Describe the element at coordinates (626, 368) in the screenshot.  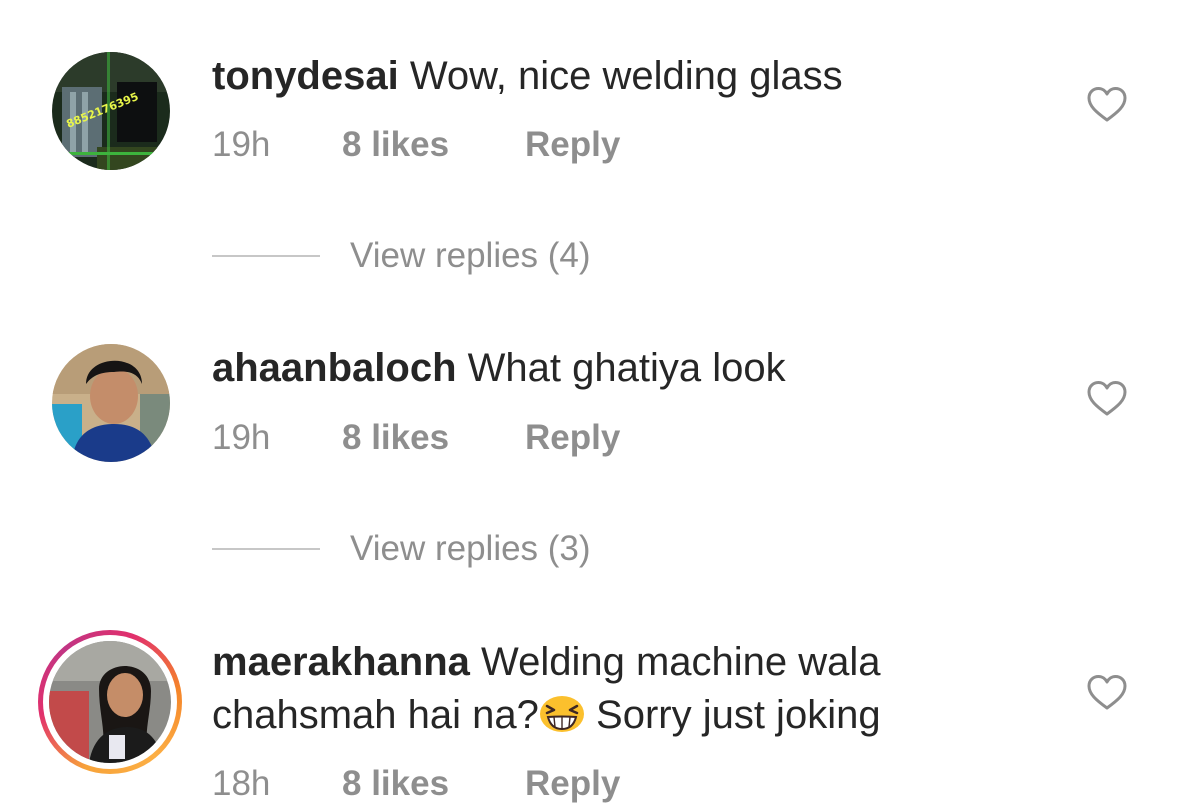
I see `comment-text: What ghatiya look` at that location.